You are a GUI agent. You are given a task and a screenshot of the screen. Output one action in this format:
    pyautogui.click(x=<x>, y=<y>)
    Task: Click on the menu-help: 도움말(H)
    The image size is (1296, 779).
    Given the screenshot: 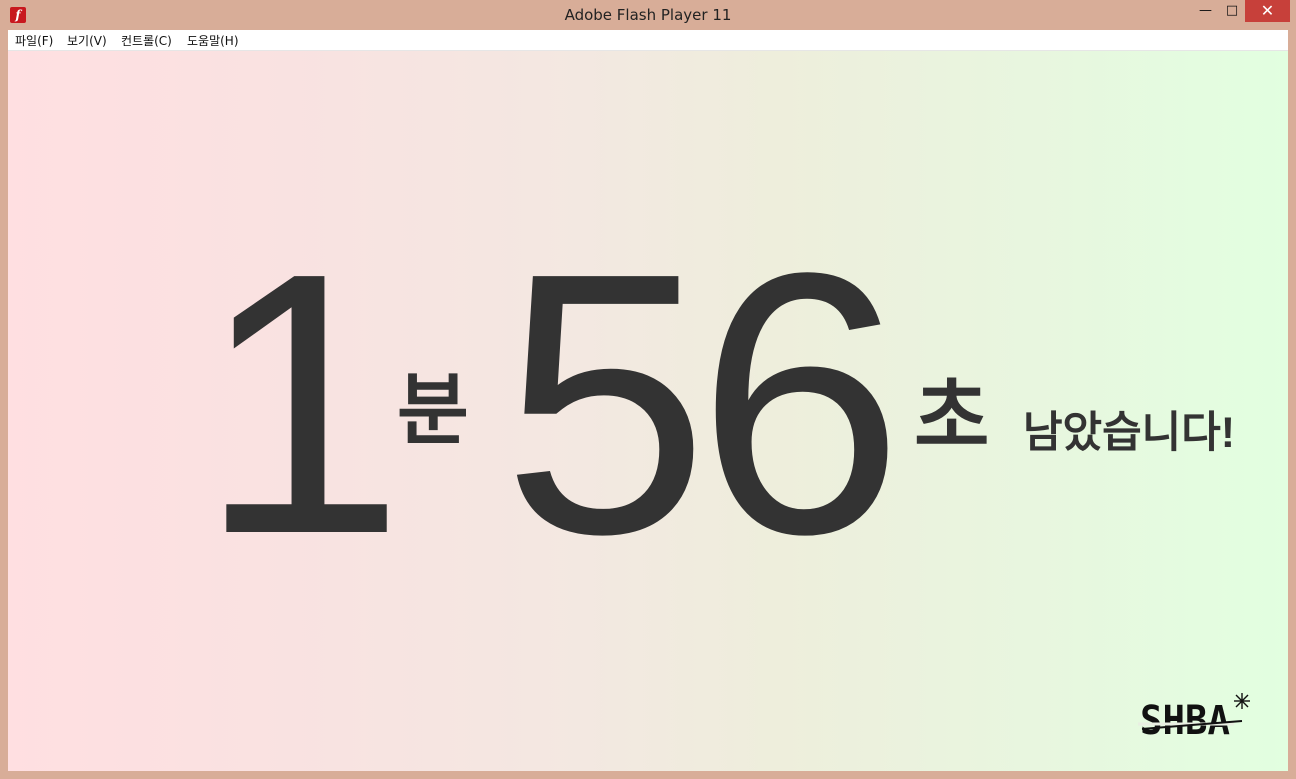 What is the action you would take?
    pyautogui.click(x=213, y=40)
    